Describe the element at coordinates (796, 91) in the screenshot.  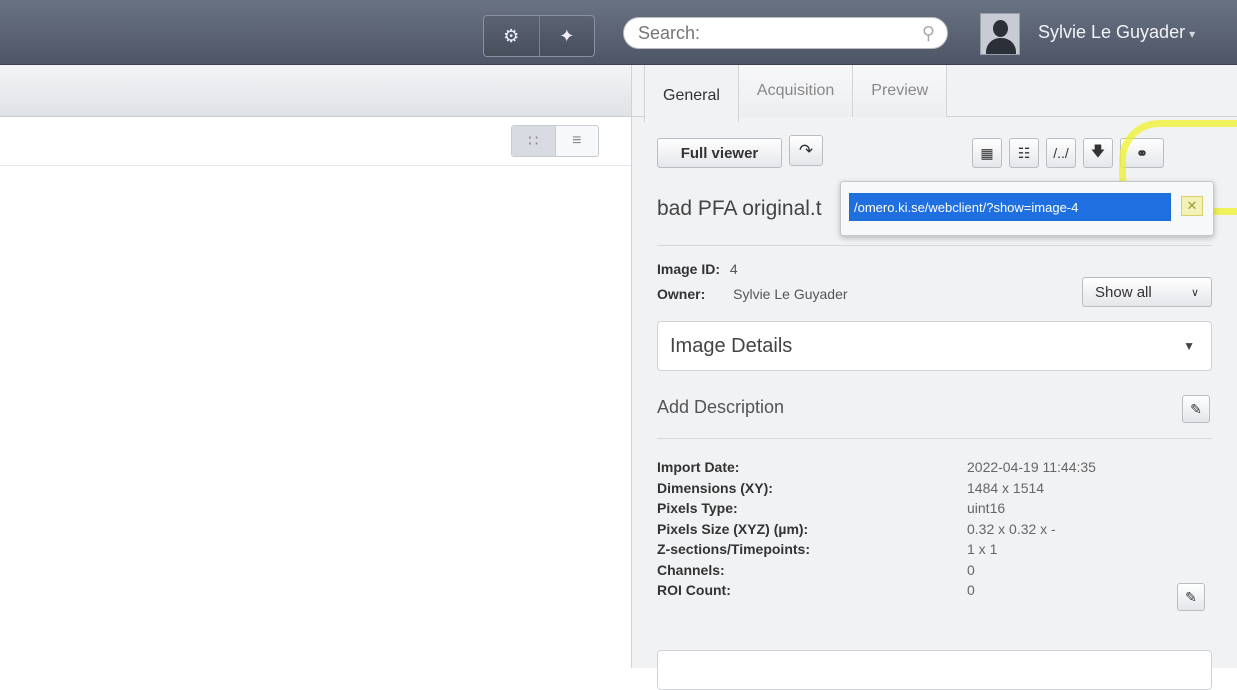
I see `tab-acquisition: Acquisition` at that location.